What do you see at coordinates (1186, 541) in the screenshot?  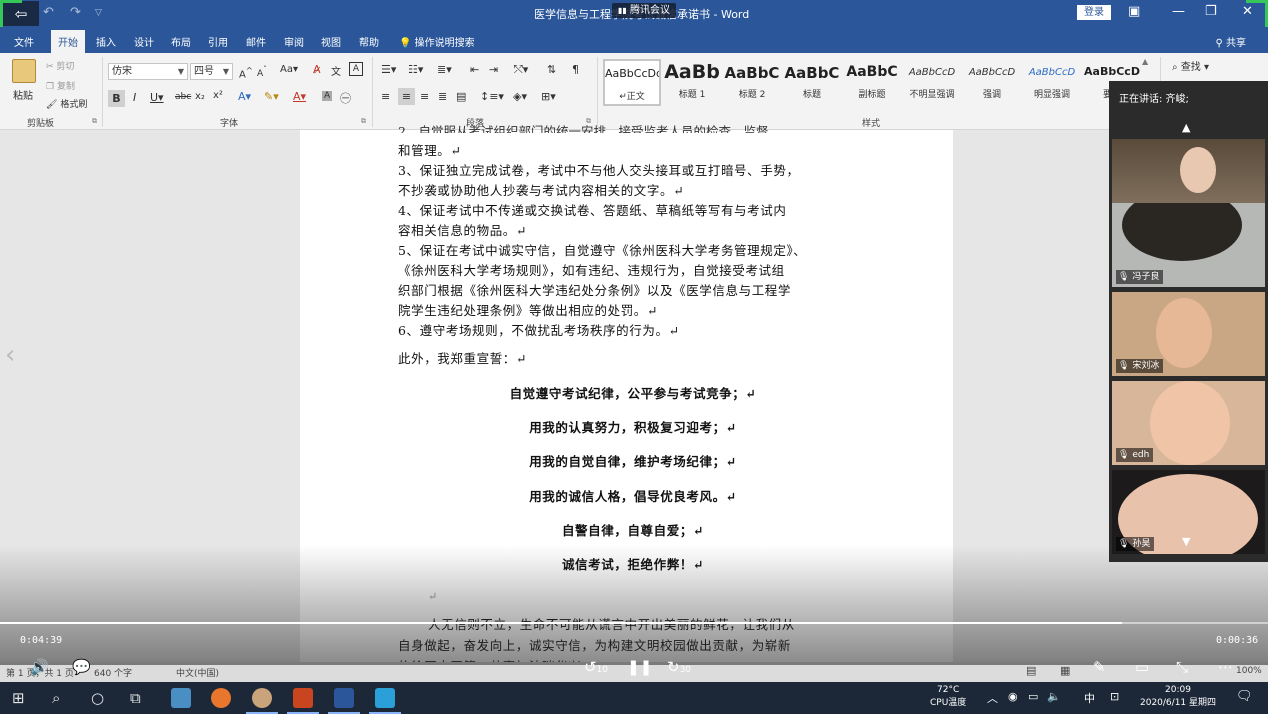 I see `scroll-down-icon: ▼` at bounding box center [1186, 541].